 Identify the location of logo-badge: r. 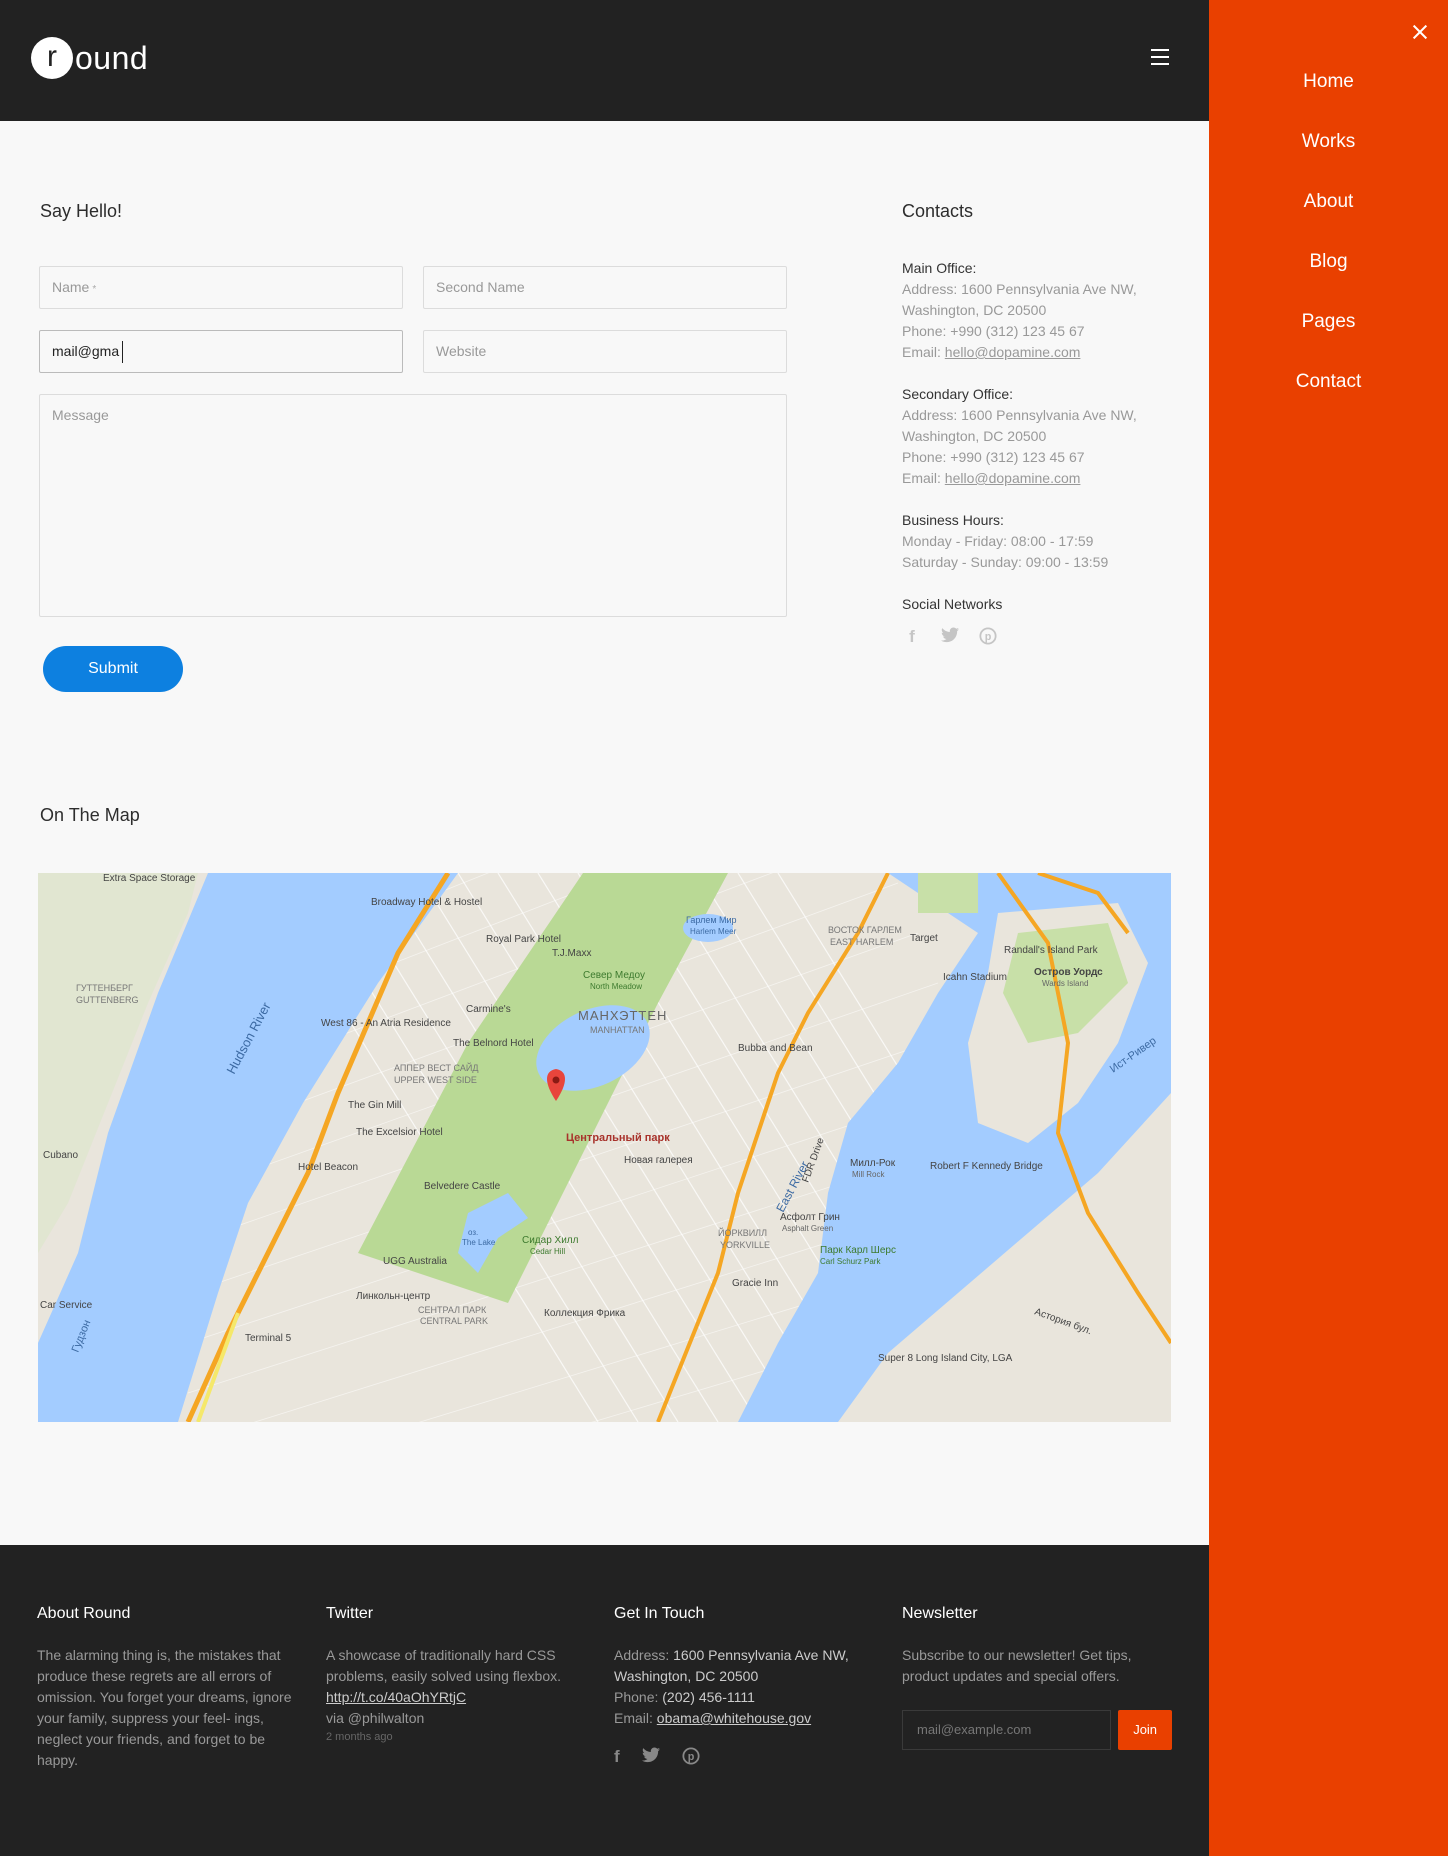
(52, 58).